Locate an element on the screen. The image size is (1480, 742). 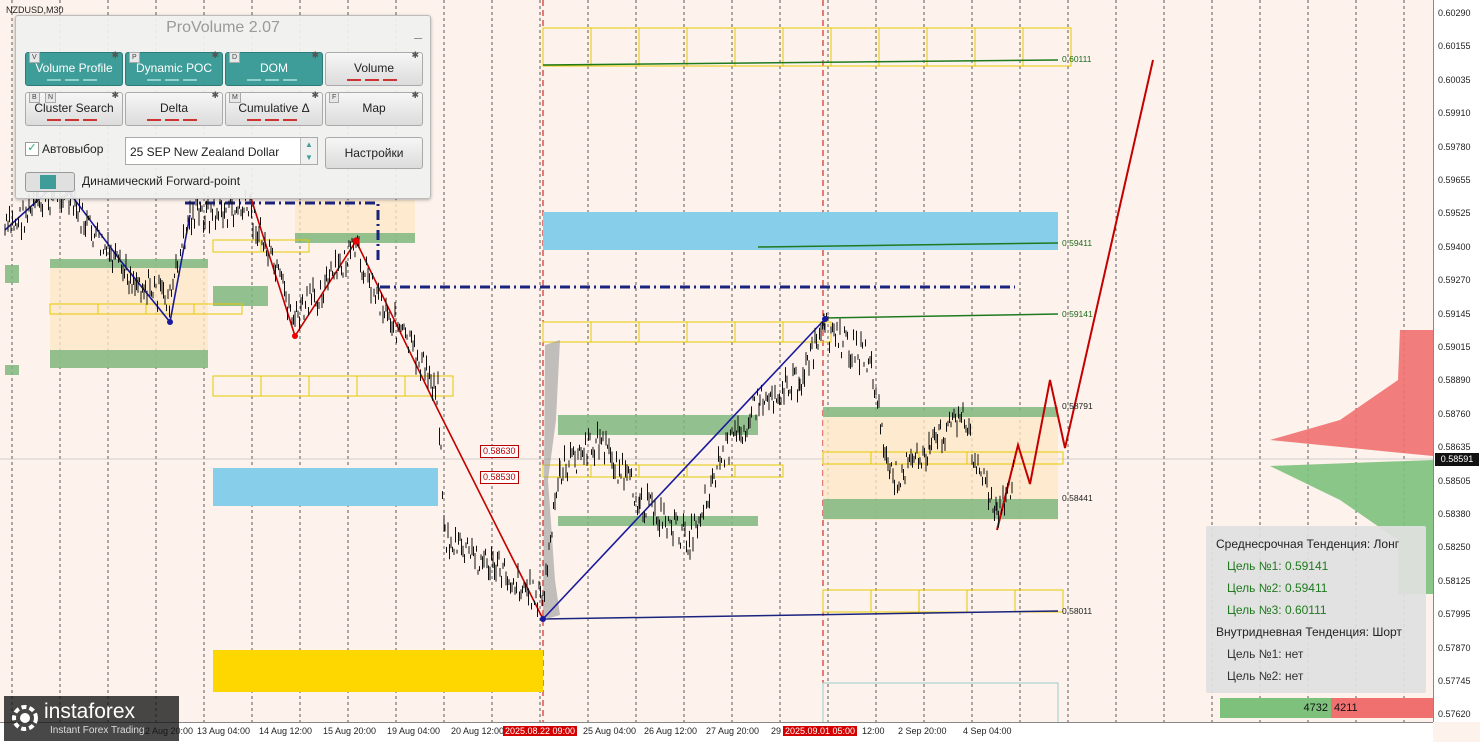
price-tick: 0.59270 is located at coordinates (1454, 280).